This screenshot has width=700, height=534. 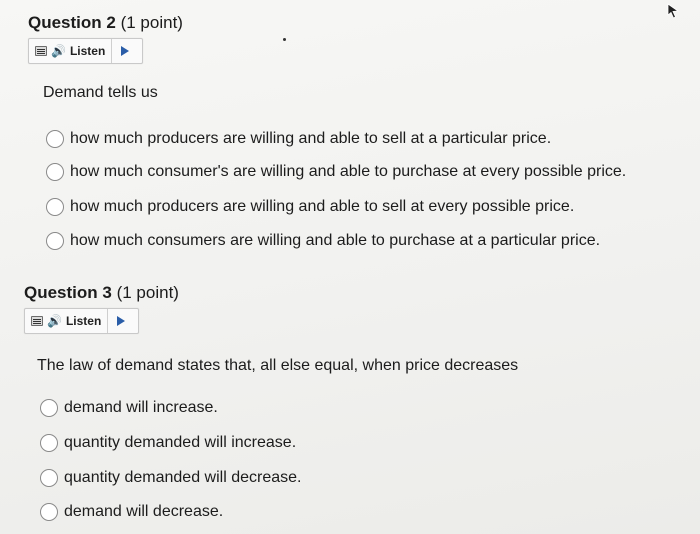 I want to click on option-label: quantity demanded will increase., so click(x=180, y=442).